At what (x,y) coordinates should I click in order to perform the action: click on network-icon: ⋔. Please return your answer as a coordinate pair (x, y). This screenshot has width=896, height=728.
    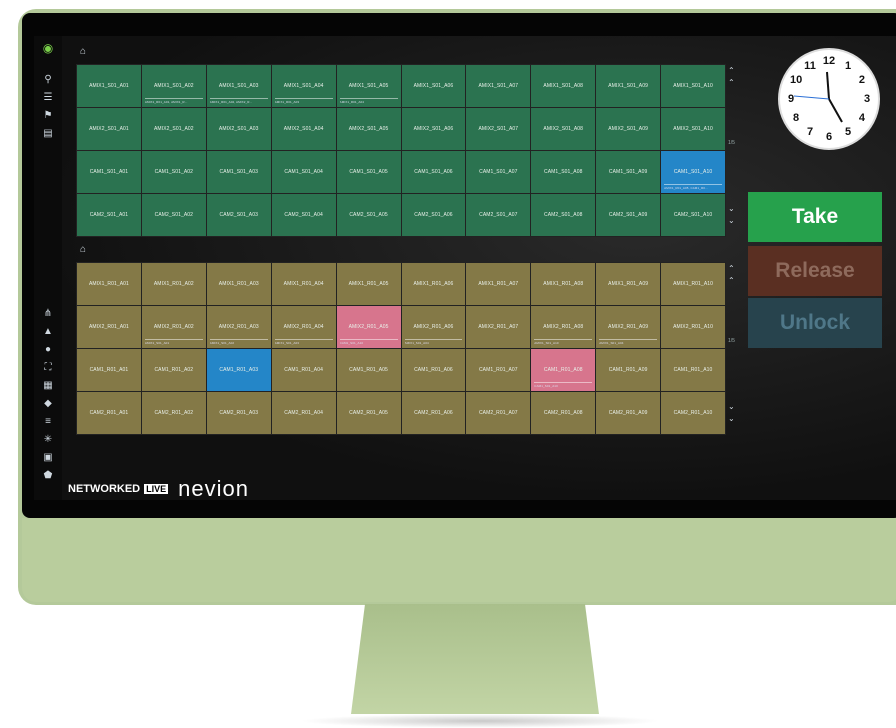
    Looking at the image, I should click on (48, 314).